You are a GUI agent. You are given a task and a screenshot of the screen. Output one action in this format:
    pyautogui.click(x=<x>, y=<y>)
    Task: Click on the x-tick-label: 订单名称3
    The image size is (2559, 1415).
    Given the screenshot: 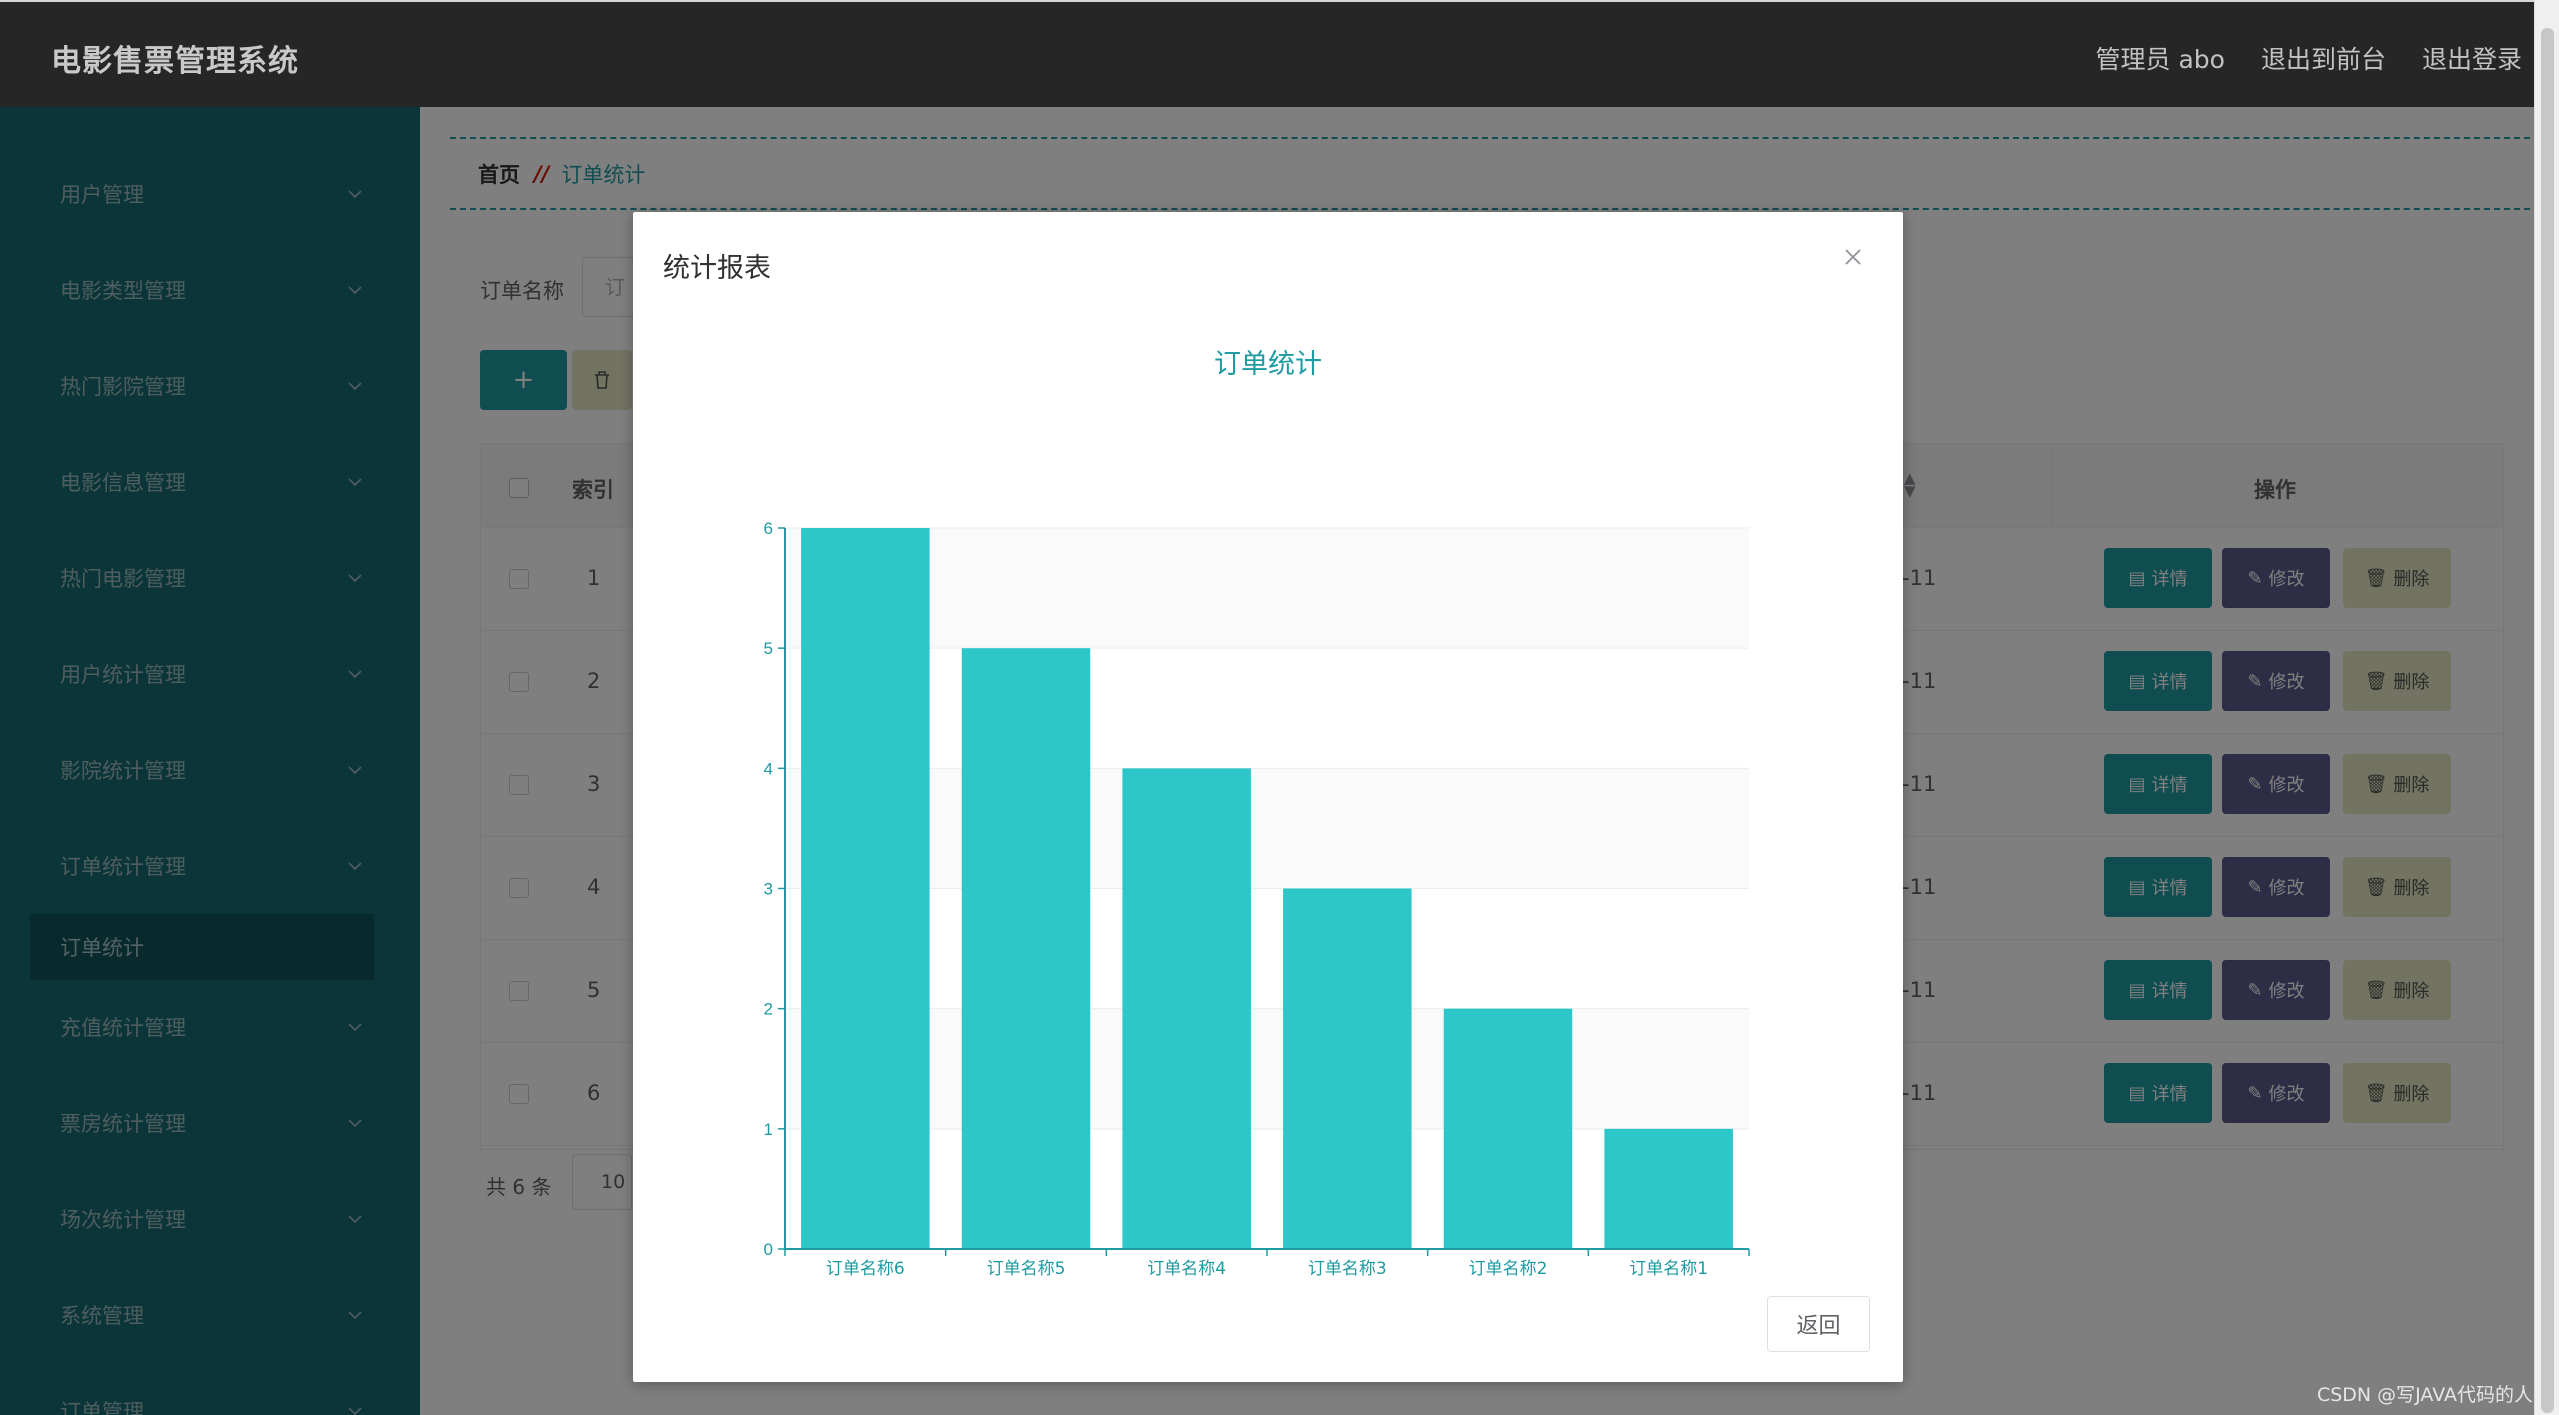 What is the action you would take?
    pyautogui.click(x=1347, y=1269)
    